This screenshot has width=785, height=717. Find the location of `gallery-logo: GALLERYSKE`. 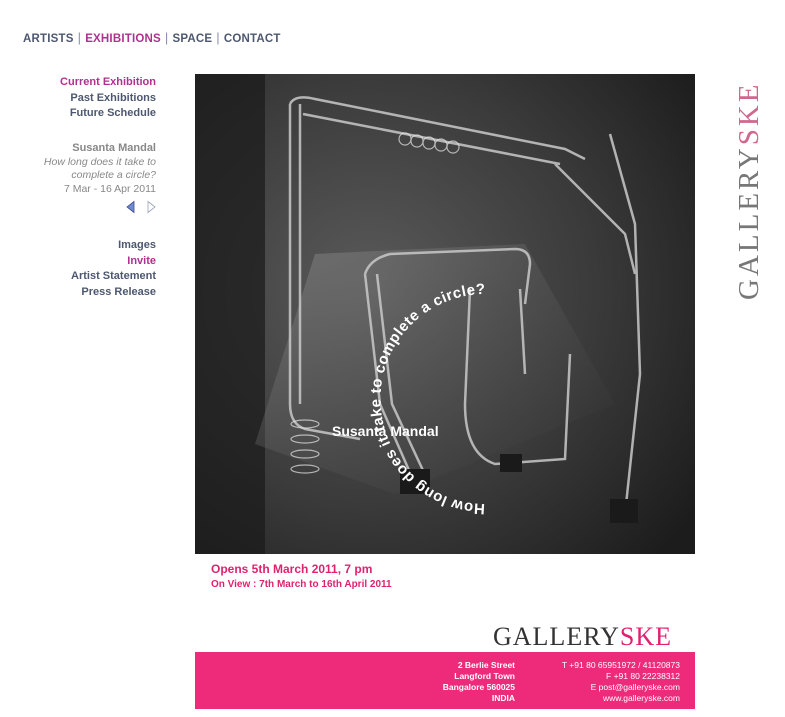

gallery-logo: GALLERYSKE is located at coordinates (582, 637).